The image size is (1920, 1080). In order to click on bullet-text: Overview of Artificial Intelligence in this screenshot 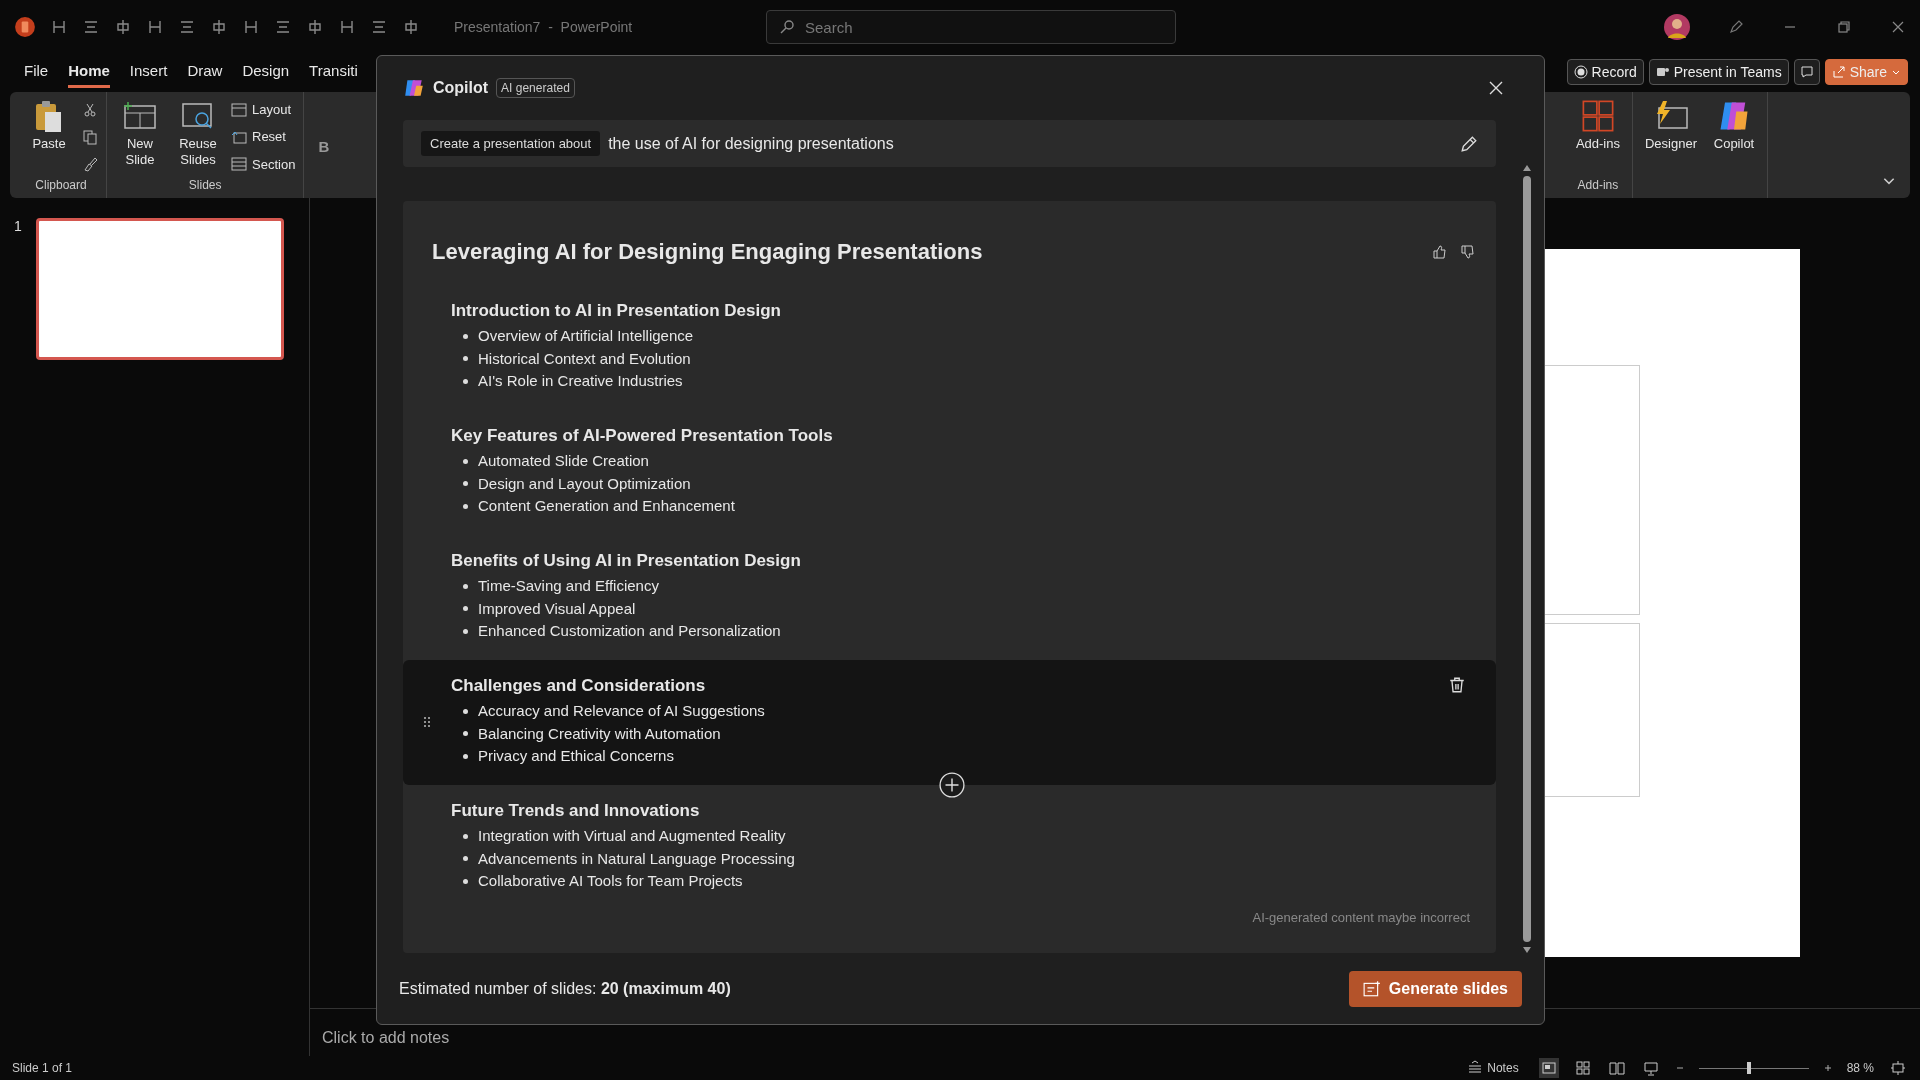, I will do `click(586, 336)`.